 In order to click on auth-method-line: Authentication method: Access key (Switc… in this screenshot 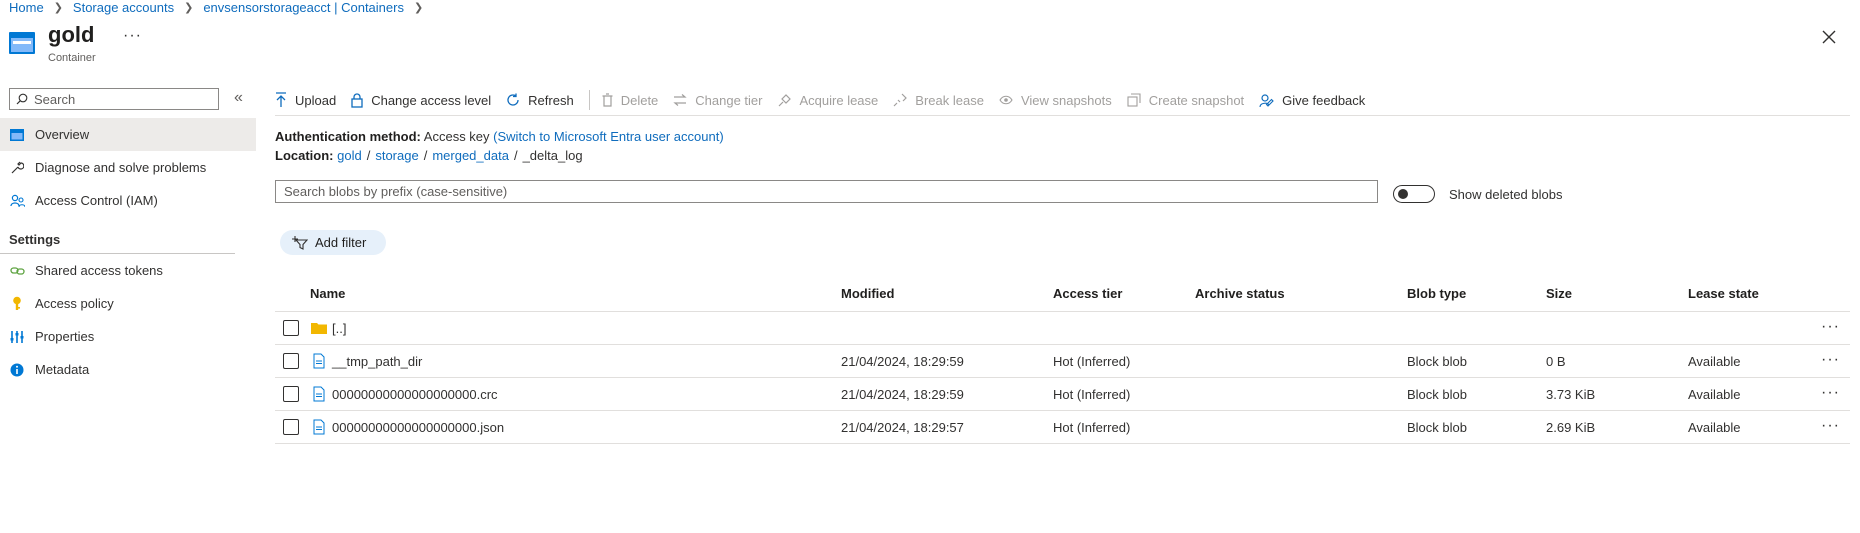, I will do `click(499, 136)`.